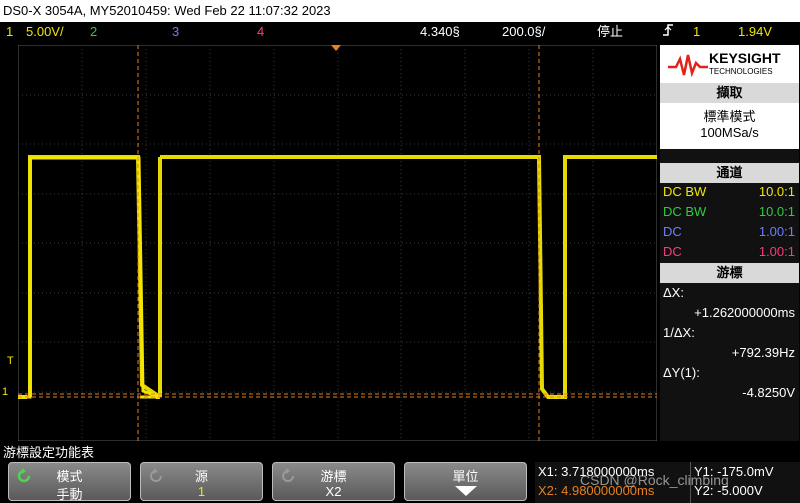 The width and height of the screenshot is (800, 503). What do you see at coordinates (755, 32) in the screenshot?
I see `trigger-level: 1.94V` at bounding box center [755, 32].